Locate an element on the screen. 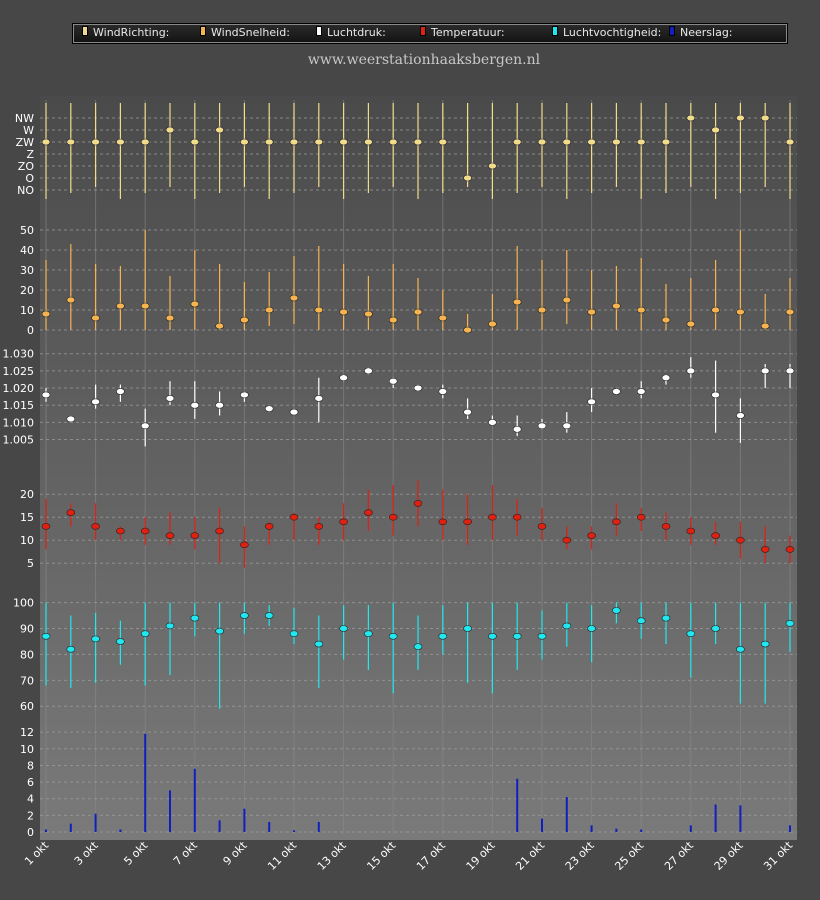 The width and height of the screenshot is (820, 900). y-tick-label-wind-direction: NO is located at coordinates (25, 190).